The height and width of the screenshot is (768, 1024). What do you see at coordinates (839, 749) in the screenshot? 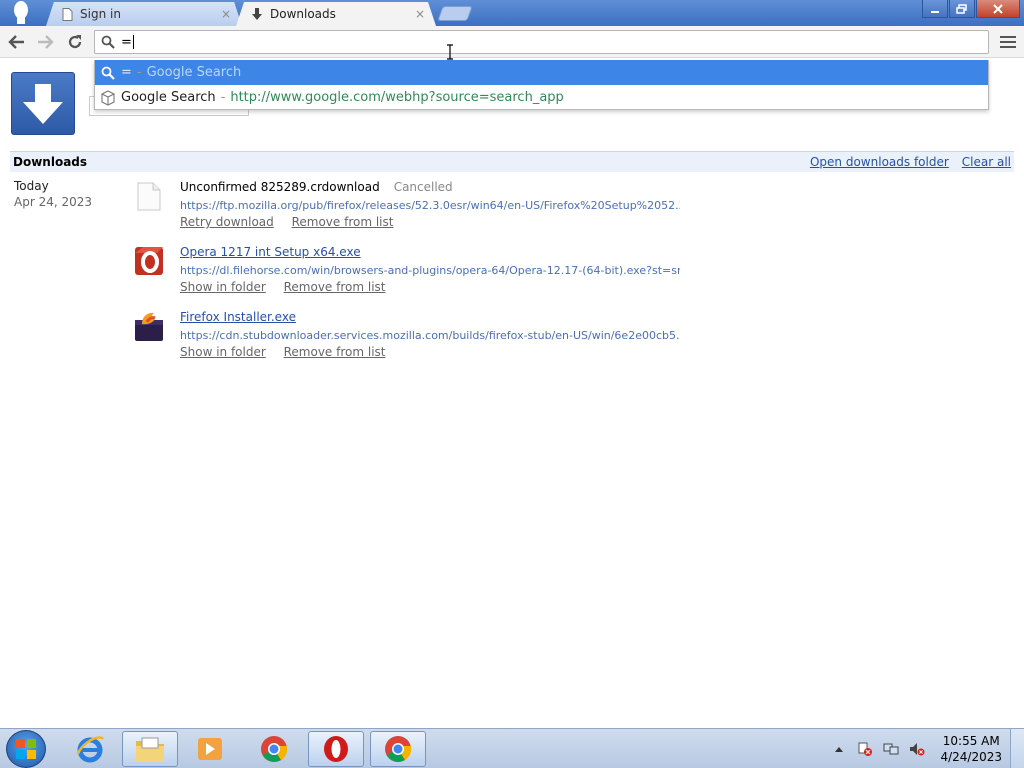
I see `show-hidden-icons-icon` at bounding box center [839, 749].